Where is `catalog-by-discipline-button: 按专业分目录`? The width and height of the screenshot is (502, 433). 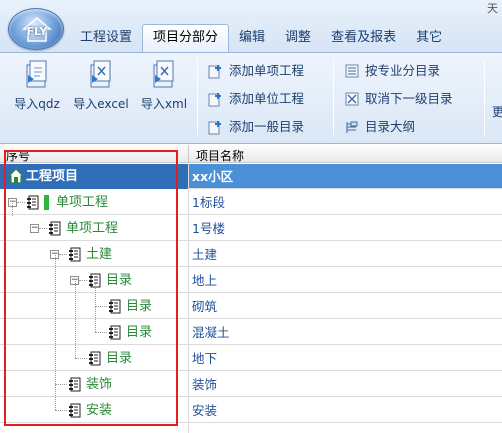 catalog-by-discipline-button: 按专业分目录 is located at coordinates (392, 71).